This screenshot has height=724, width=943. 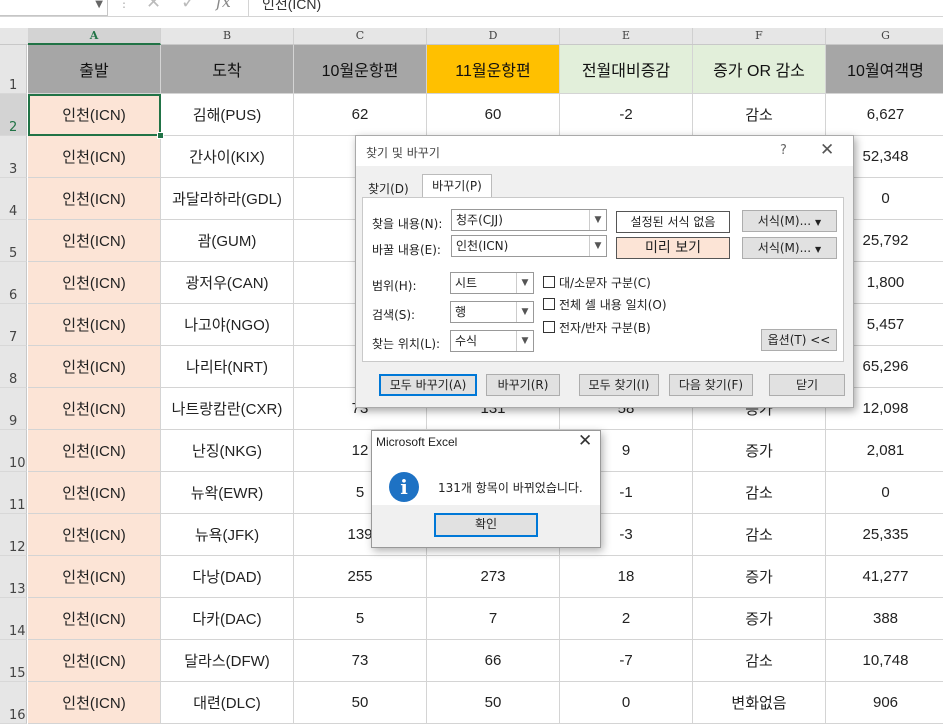 What do you see at coordinates (388, 188) in the screenshot?
I see `tab-find: 찾기(D)` at bounding box center [388, 188].